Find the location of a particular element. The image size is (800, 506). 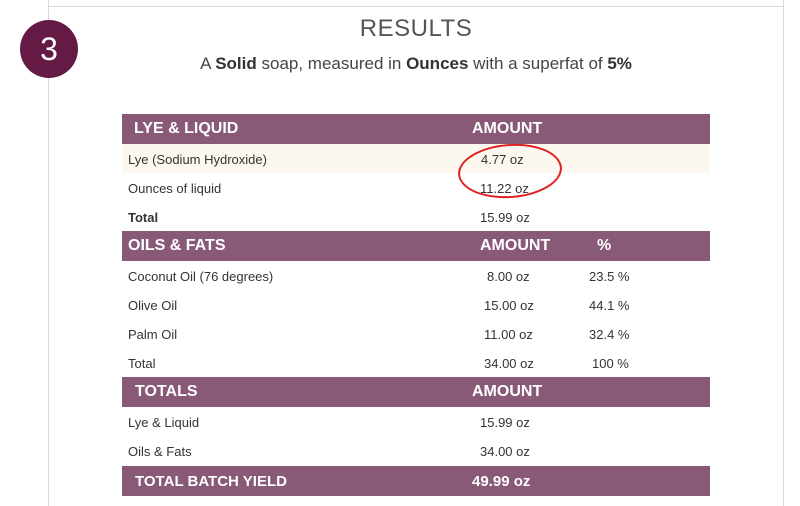

table-row: Ounces of liquid 11.22 oz is located at coordinates (416, 187).